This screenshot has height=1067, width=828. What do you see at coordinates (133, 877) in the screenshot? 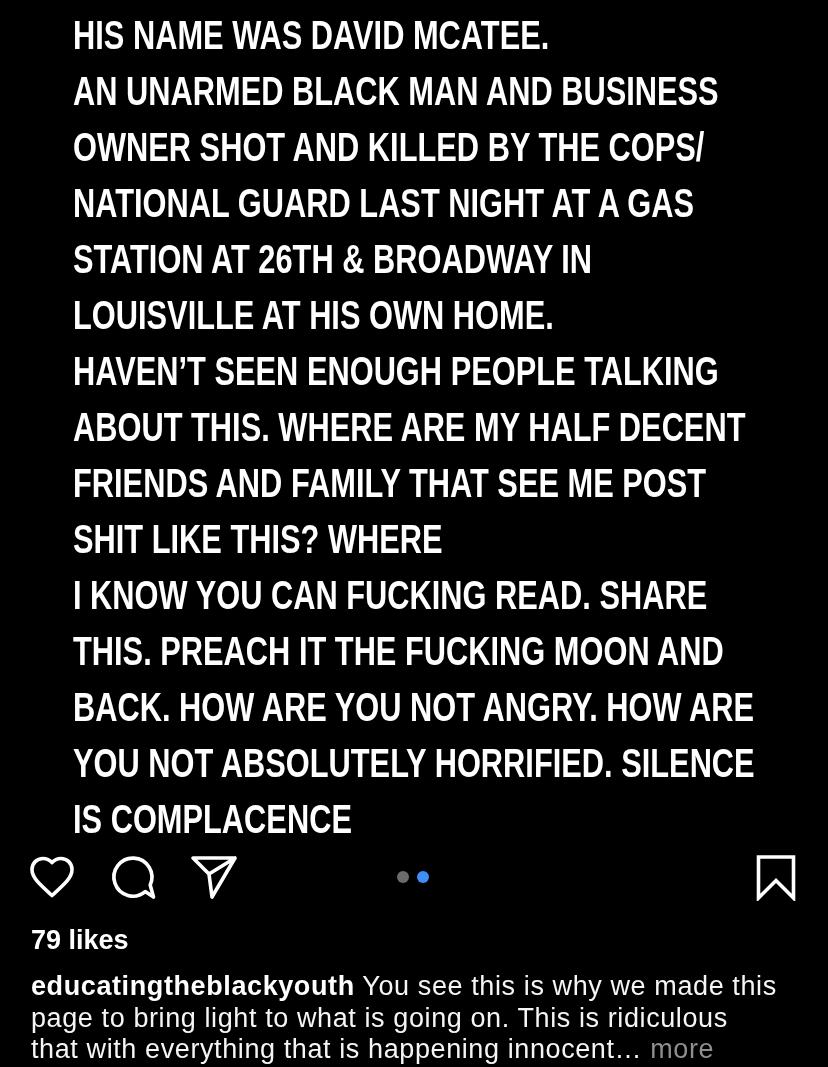
I see `comment-bubble-icon` at bounding box center [133, 877].